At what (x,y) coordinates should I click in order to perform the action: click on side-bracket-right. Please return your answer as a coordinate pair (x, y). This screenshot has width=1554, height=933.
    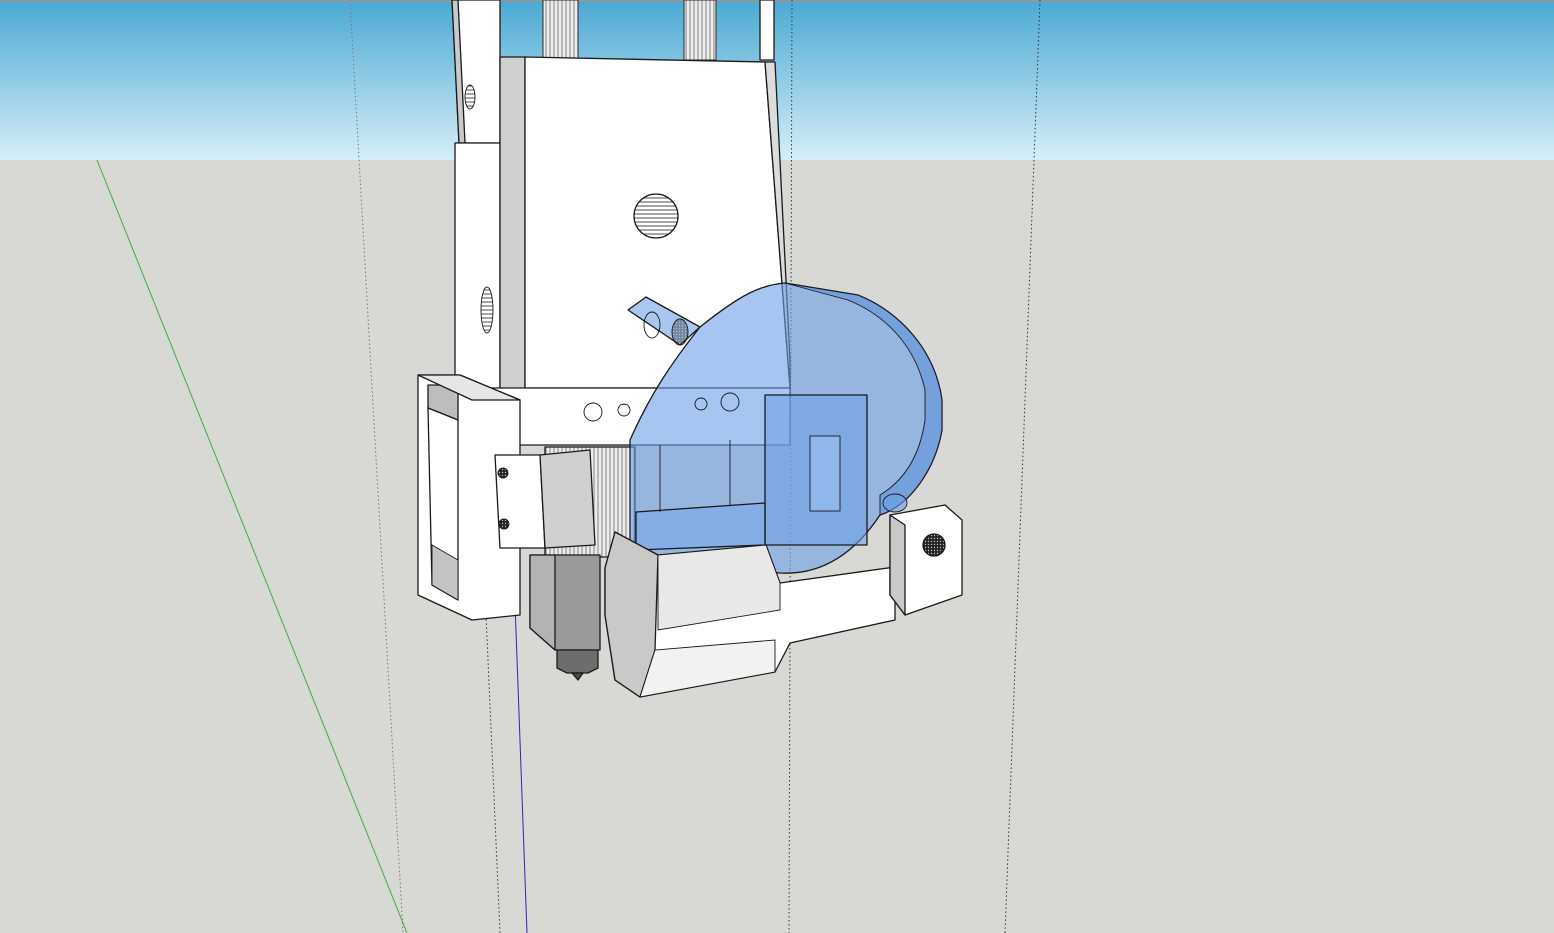
    Looking at the image, I should click on (922, 554).